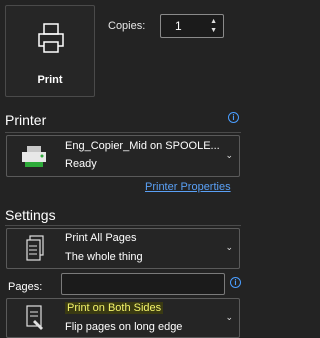  I want to click on printer-device-icon, so click(34, 156).